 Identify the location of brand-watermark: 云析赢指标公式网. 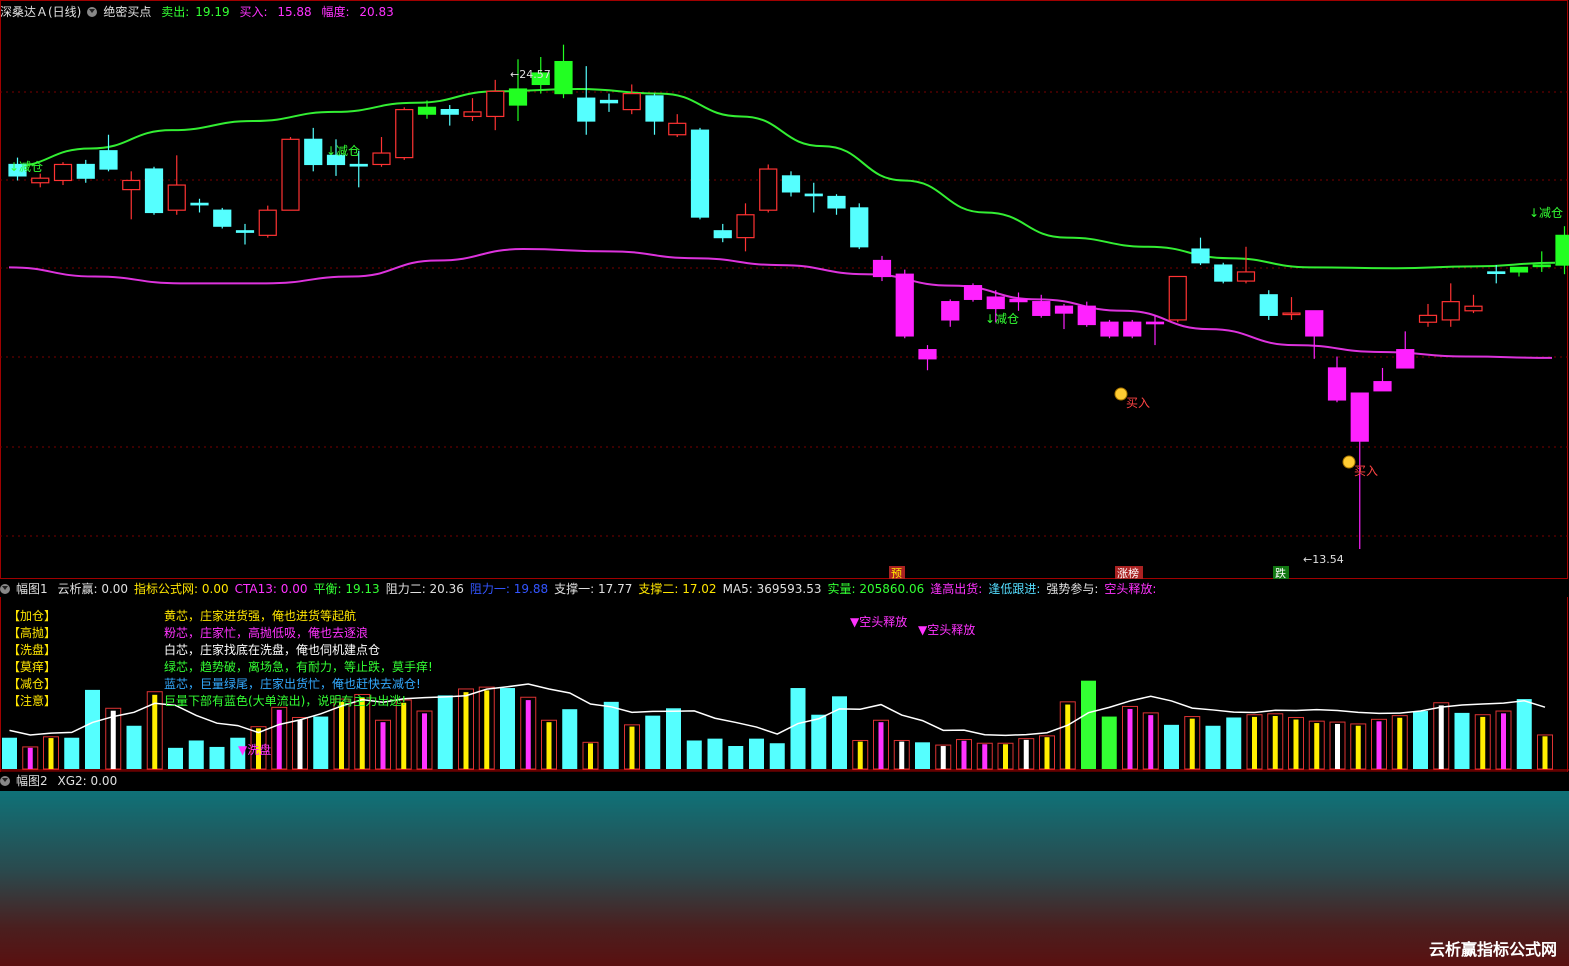
(1492, 949).